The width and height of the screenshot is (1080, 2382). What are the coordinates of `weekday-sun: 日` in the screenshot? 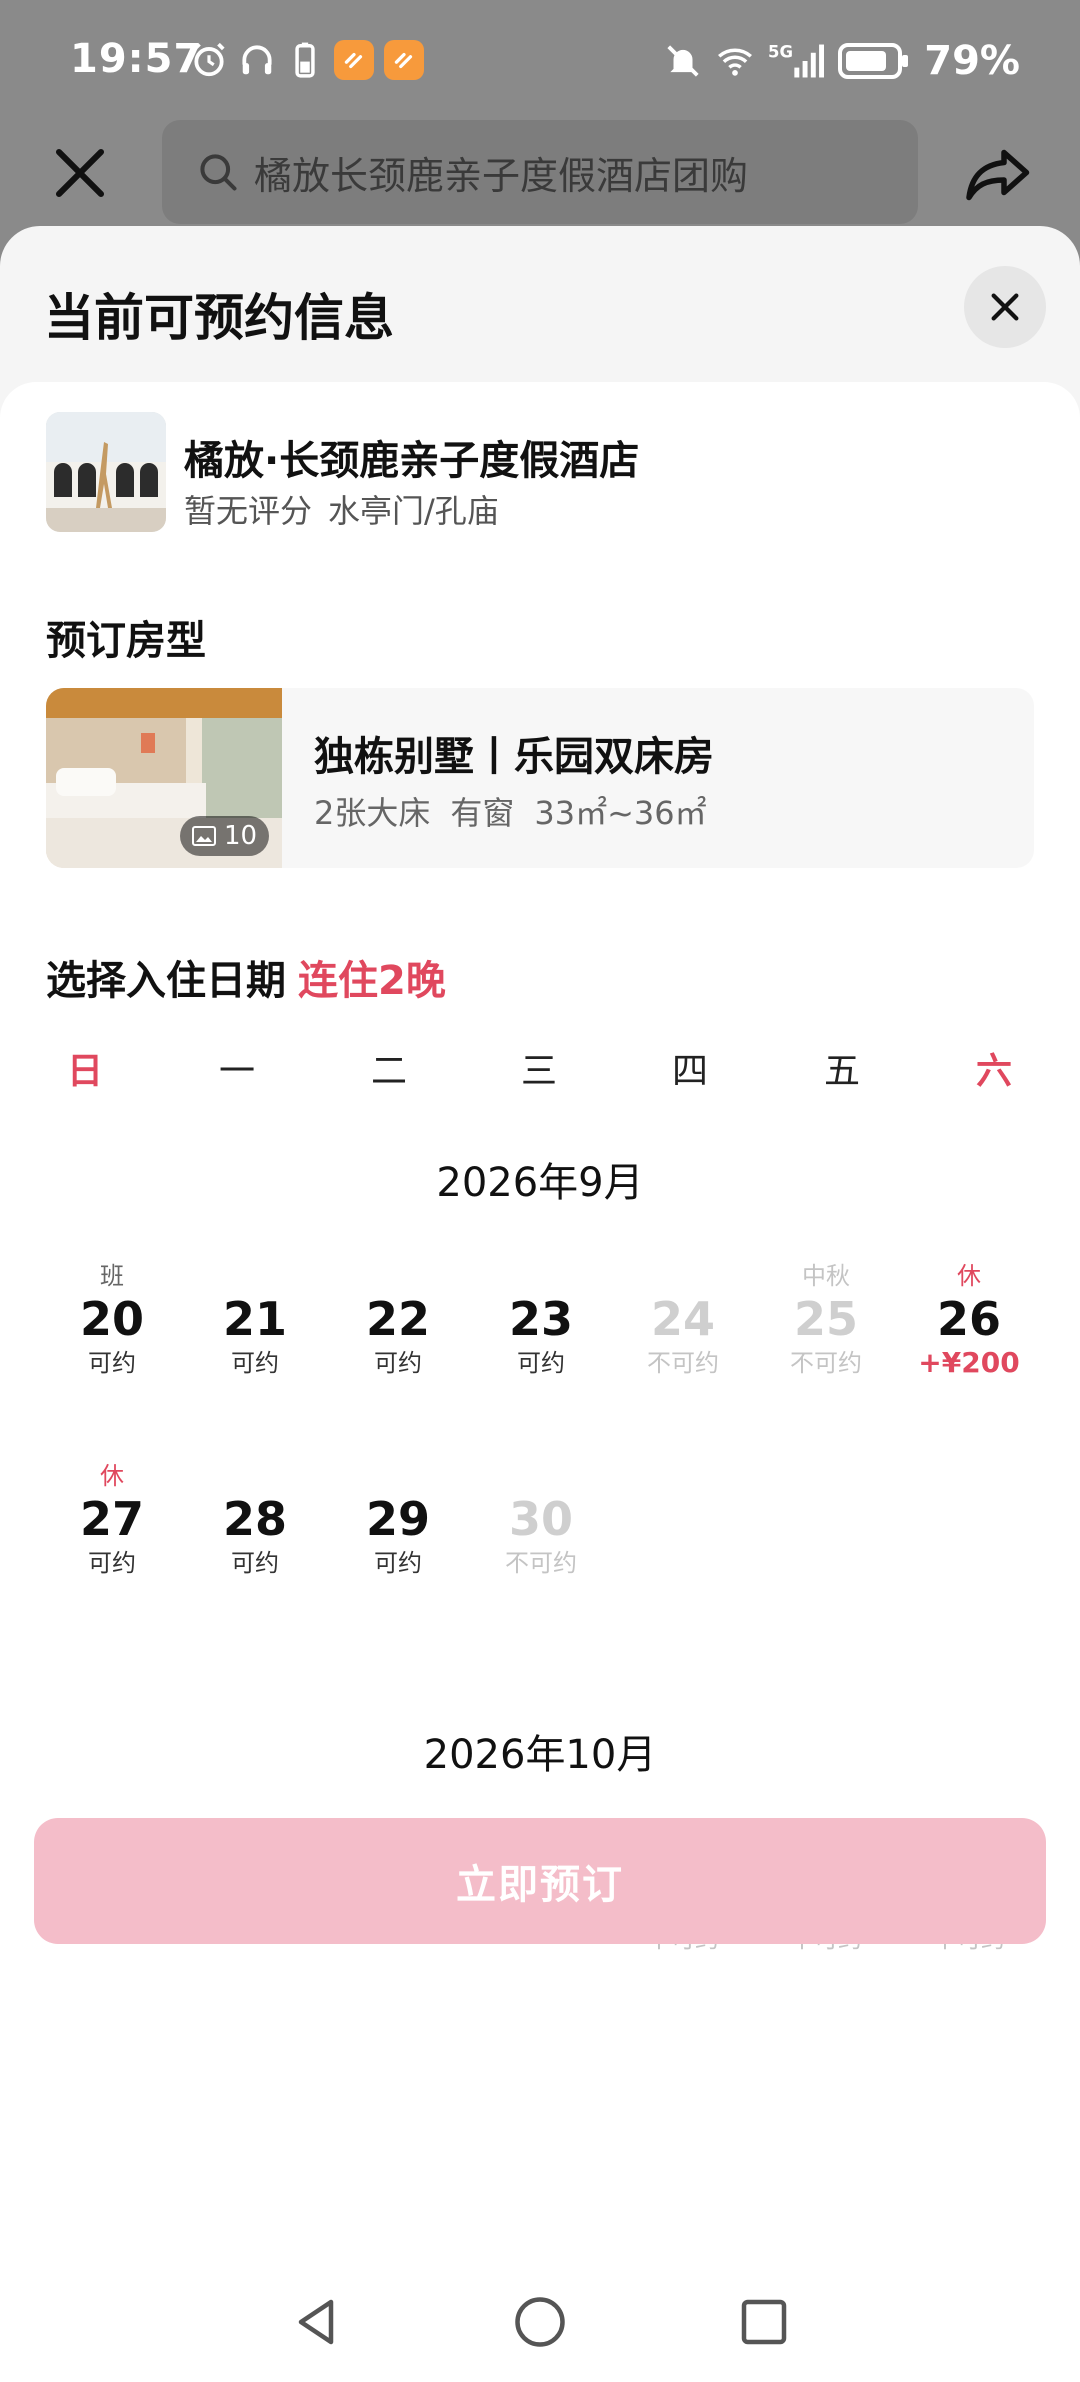 It's located at (84, 1071).